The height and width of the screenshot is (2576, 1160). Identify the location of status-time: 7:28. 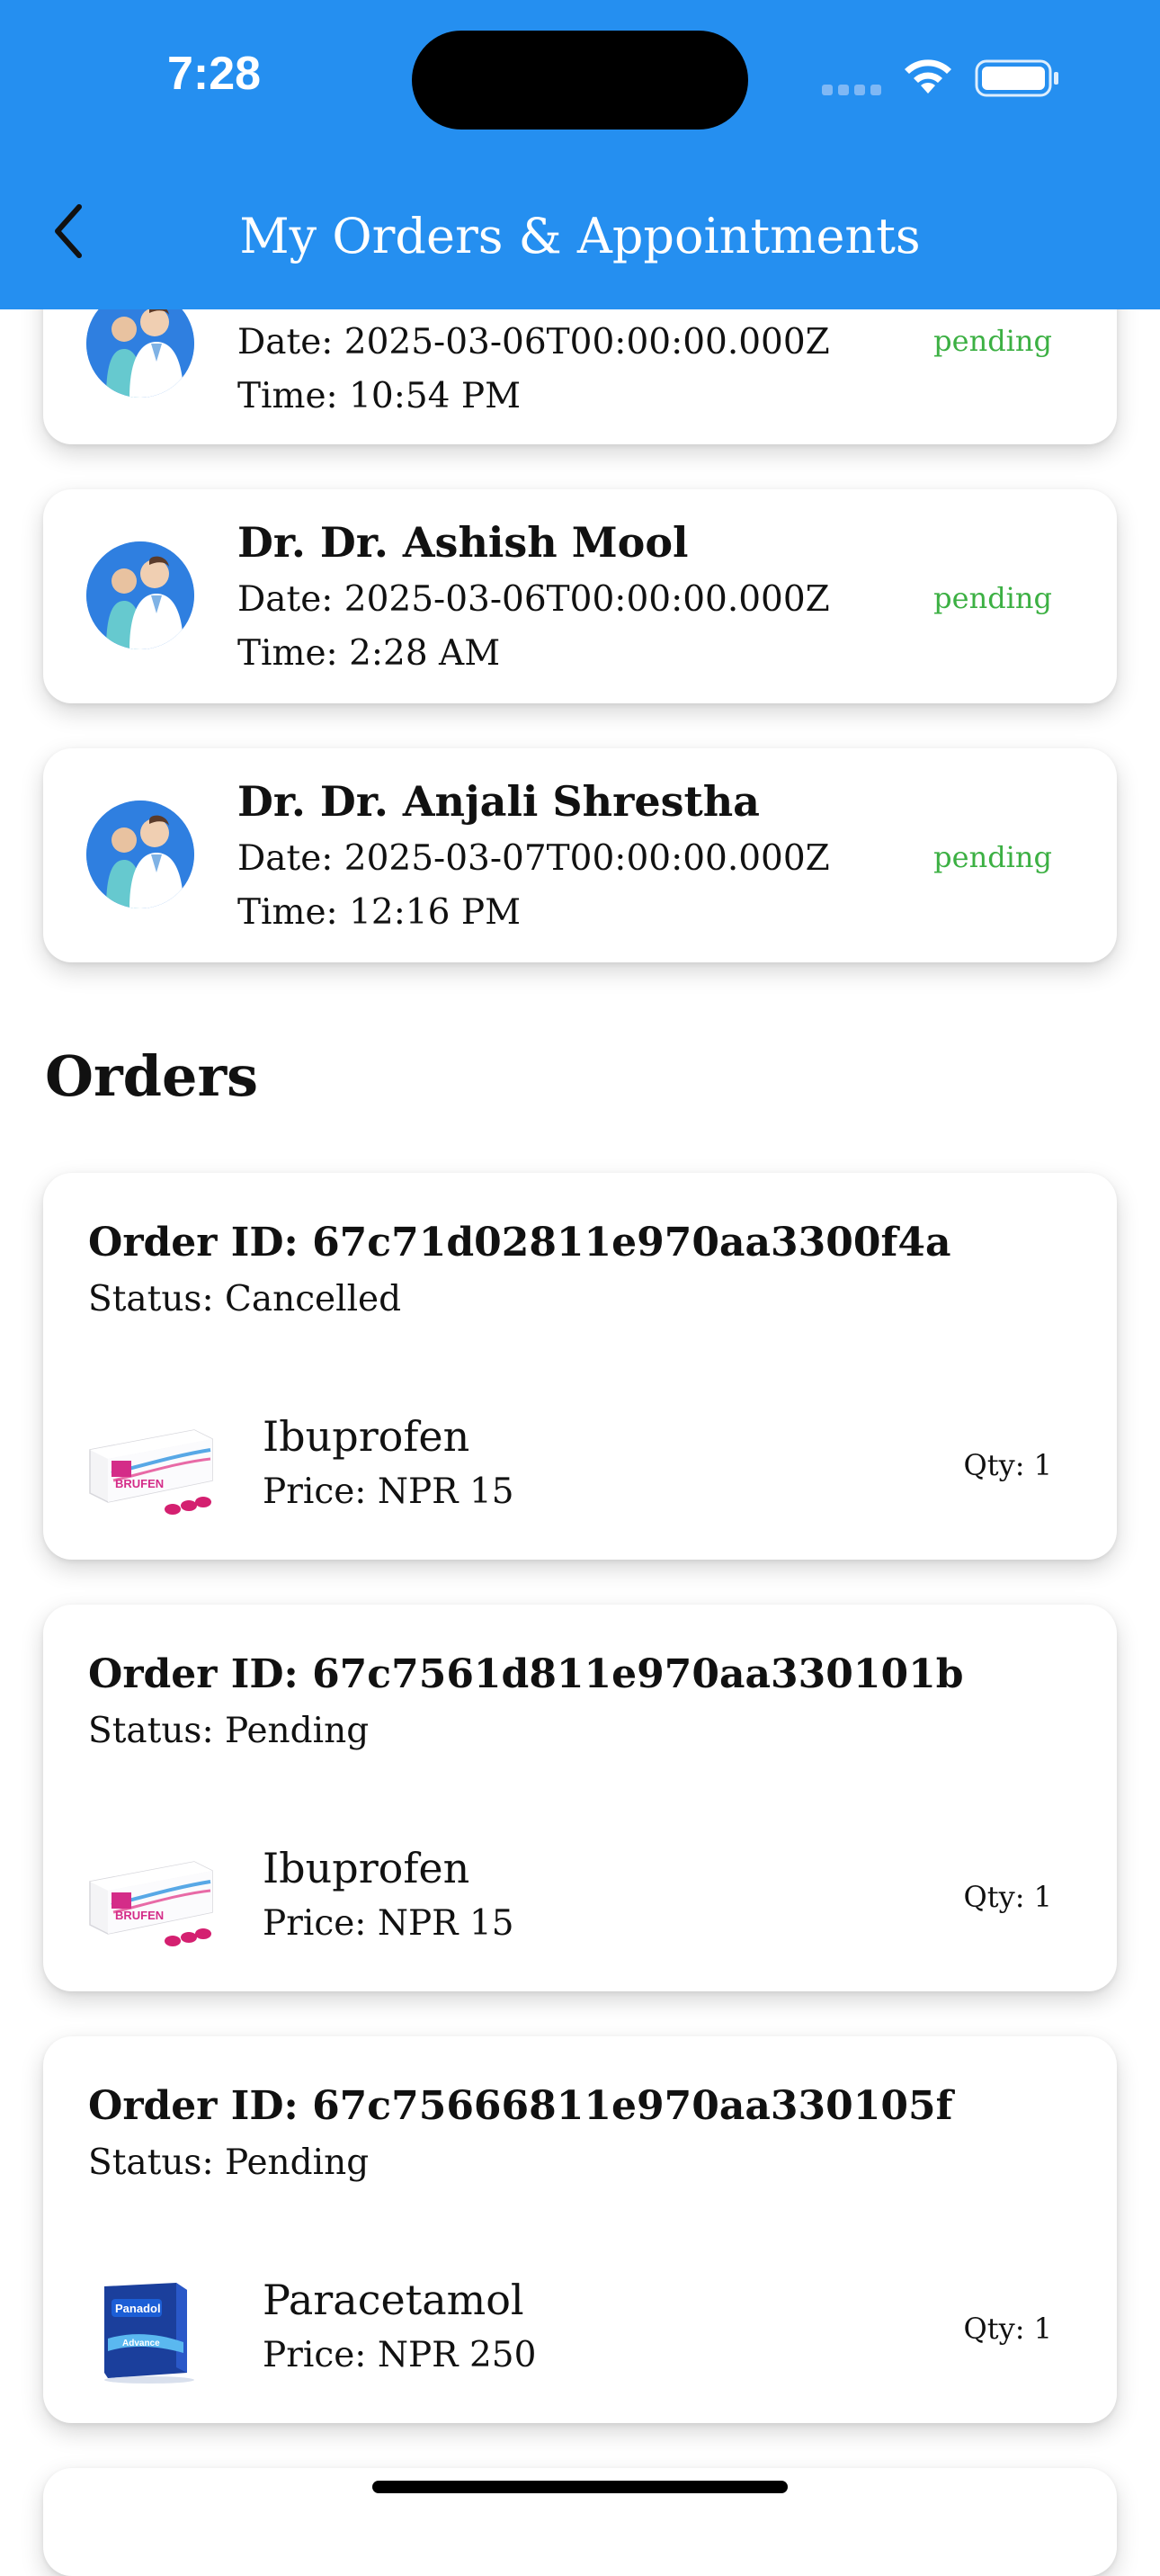
(214, 74).